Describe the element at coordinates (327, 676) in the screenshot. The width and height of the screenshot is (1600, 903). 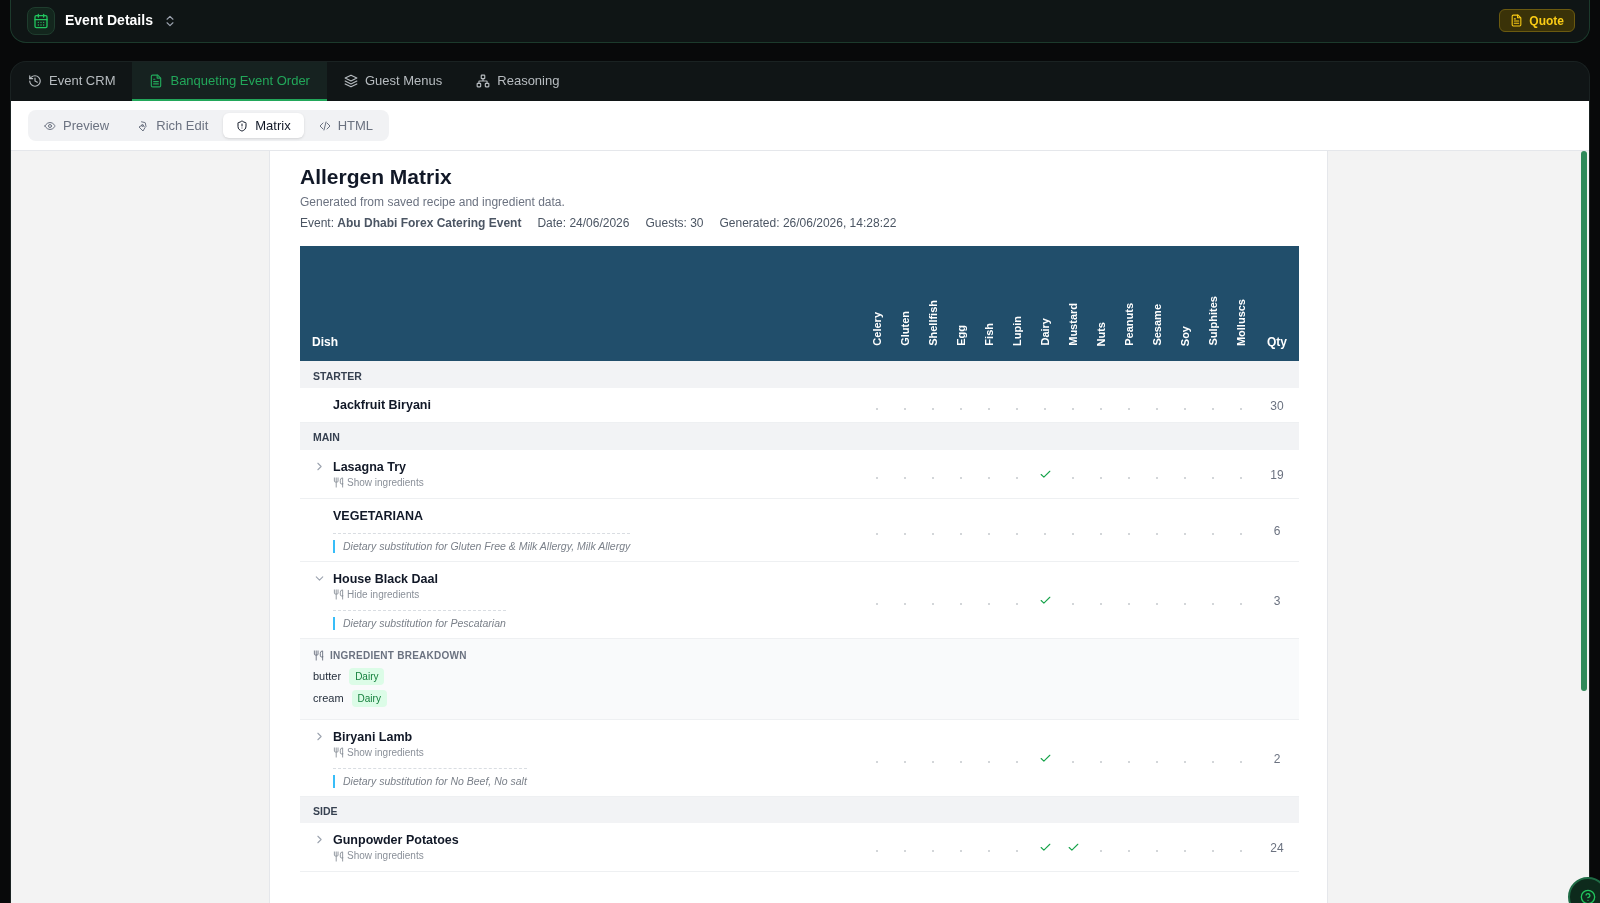
I see `ingredient-name: butter` at that location.